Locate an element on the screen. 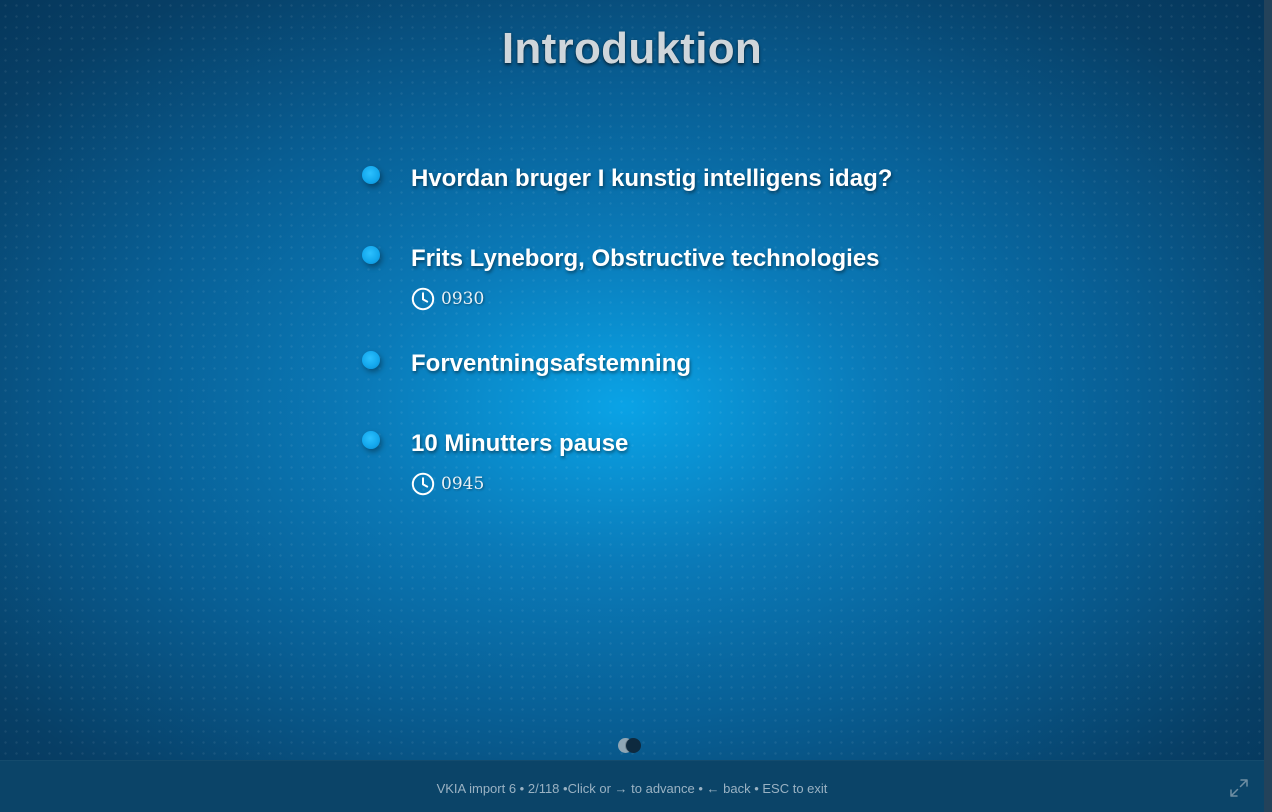 This screenshot has width=1272, height=812. slide-nav-toggle-icon is located at coordinates (630, 745).